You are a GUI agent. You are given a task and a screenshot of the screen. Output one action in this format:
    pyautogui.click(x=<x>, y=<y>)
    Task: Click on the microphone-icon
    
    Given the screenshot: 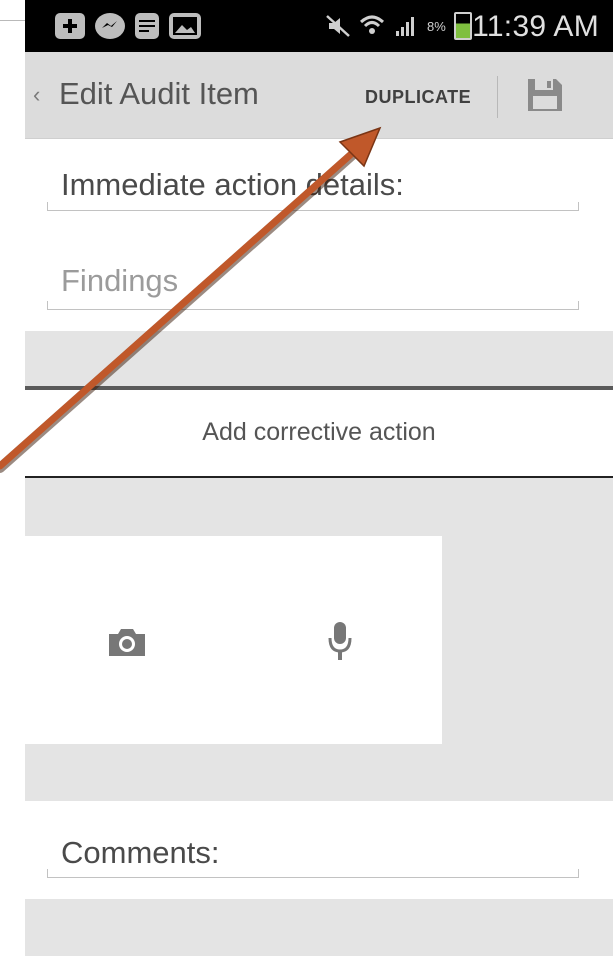 What is the action you would take?
    pyautogui.click(x=340, y=641)
    